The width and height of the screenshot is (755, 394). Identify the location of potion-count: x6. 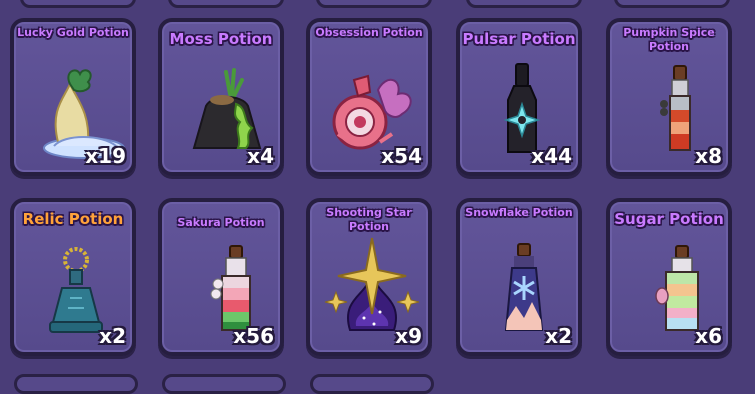
(708, 336).